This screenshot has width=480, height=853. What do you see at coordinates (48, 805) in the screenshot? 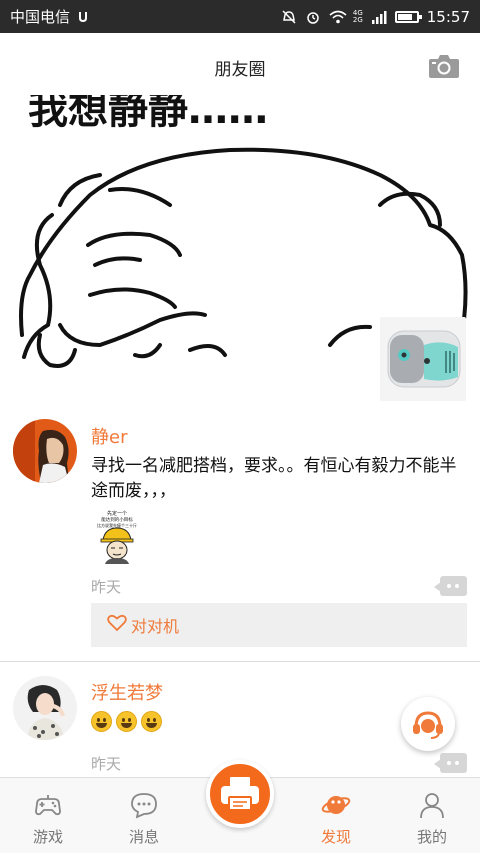
I see `gamepad-icon` at bounding box center [48, 805].